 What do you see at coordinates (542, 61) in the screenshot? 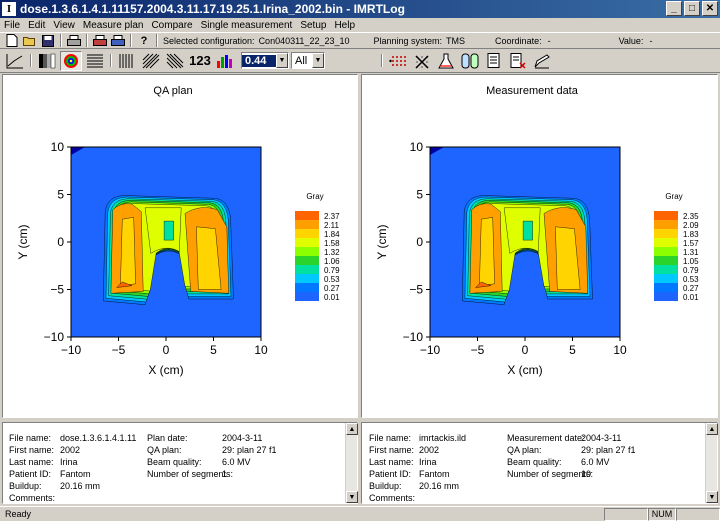
I see `edit-comment-icon` at bounding box center [542, 61].